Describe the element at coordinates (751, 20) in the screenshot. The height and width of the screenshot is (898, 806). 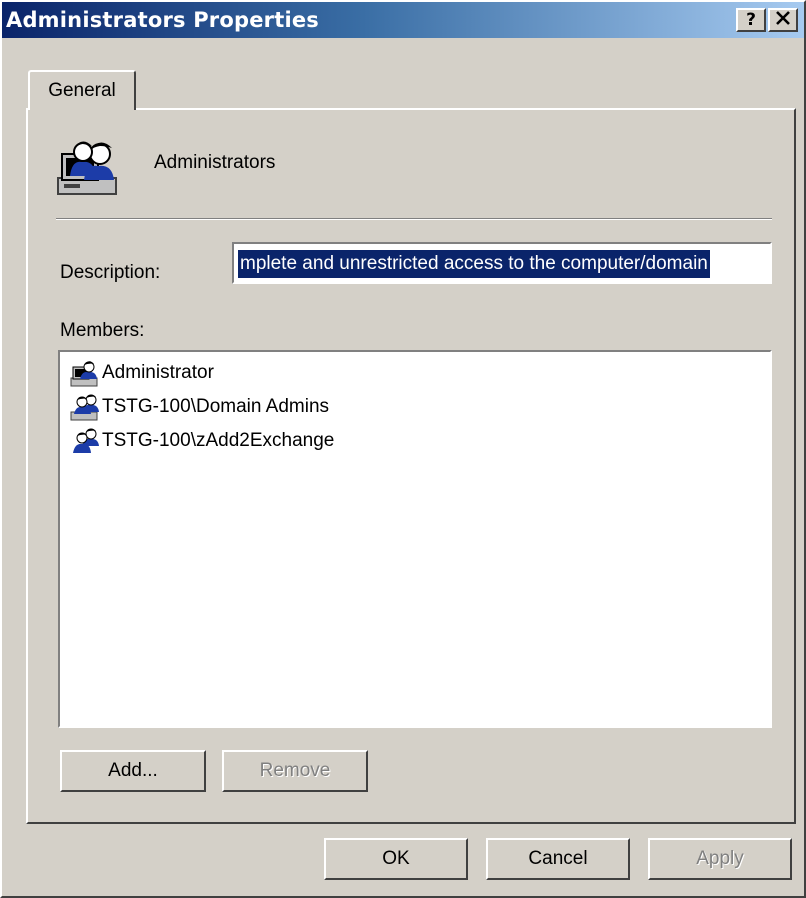
I see `help-button: ?` at that location.